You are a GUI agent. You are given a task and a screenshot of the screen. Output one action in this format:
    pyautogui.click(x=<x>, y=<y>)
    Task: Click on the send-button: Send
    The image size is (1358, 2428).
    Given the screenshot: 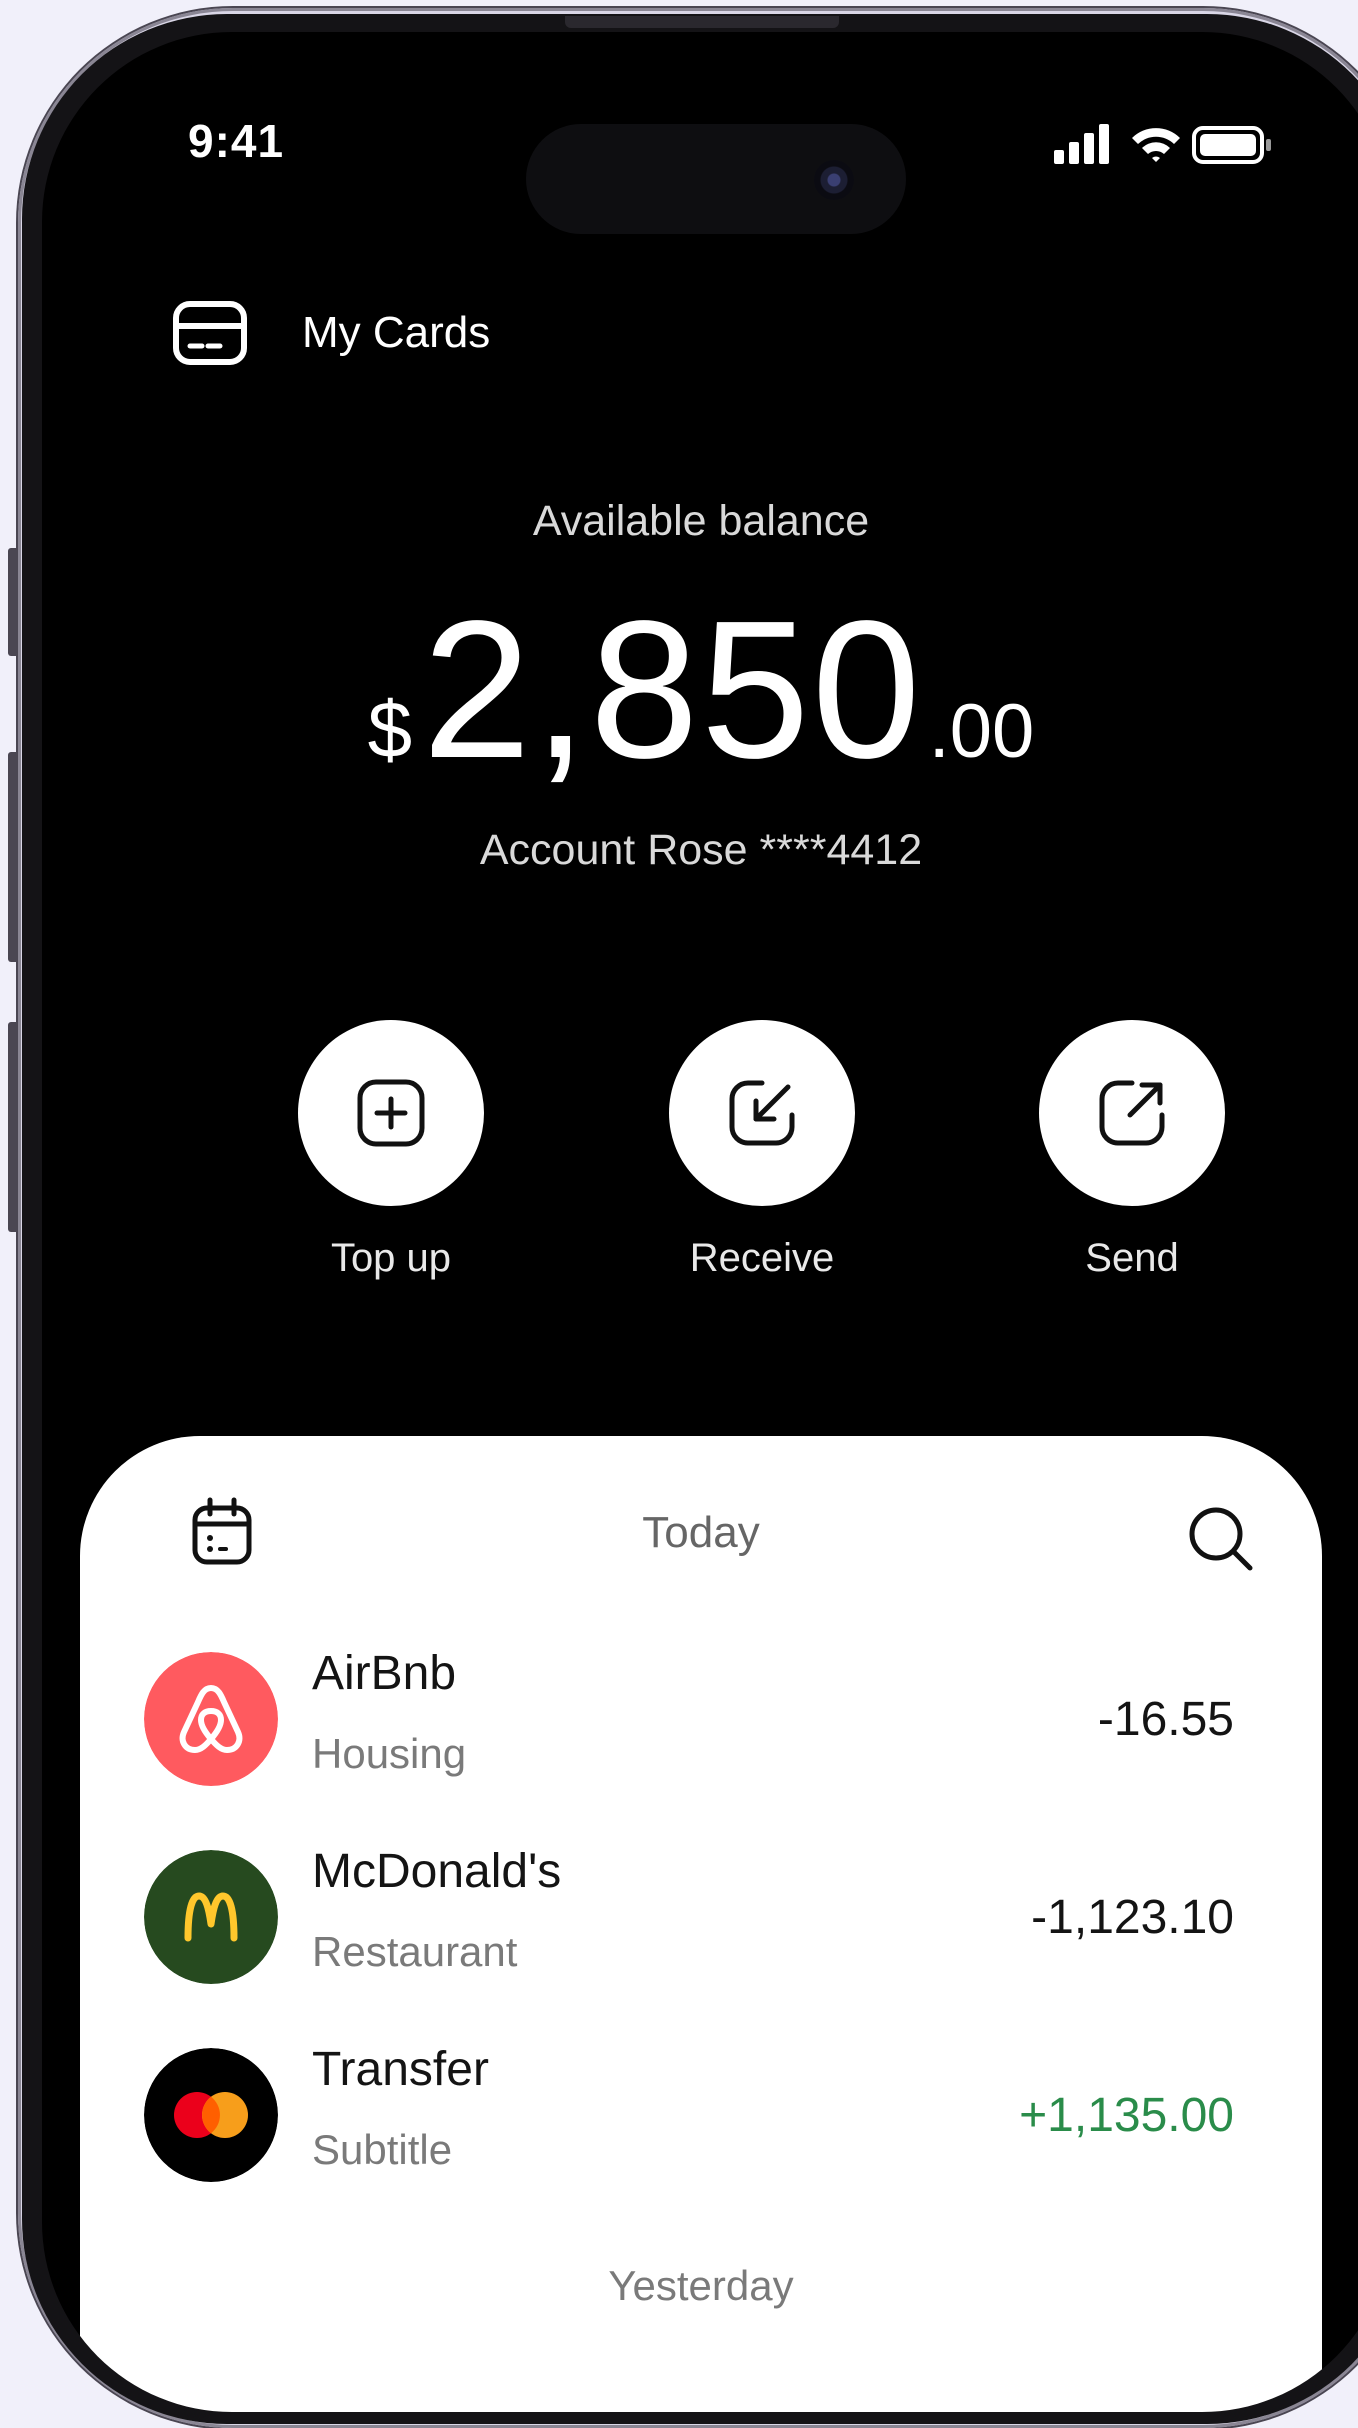 What is the action you would take?
    pyautogui.click(x=1132, y=1150)
    